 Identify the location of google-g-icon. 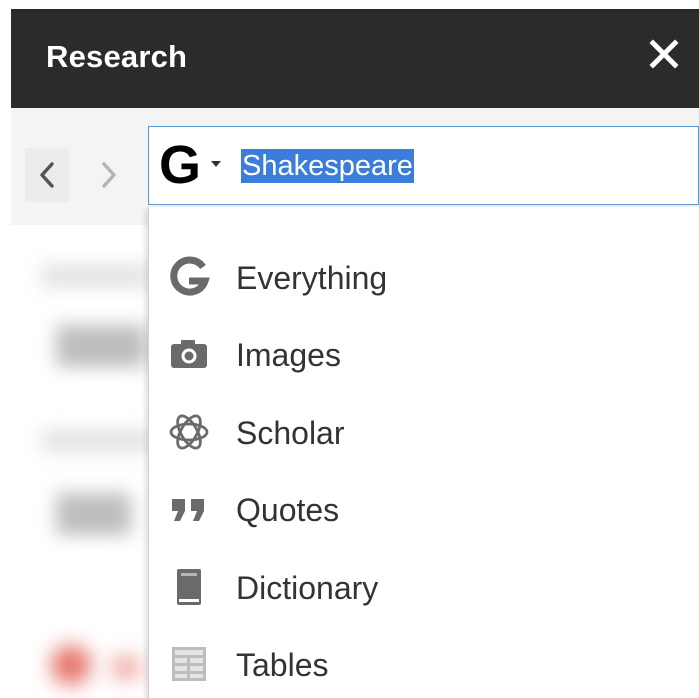
(190, 276).